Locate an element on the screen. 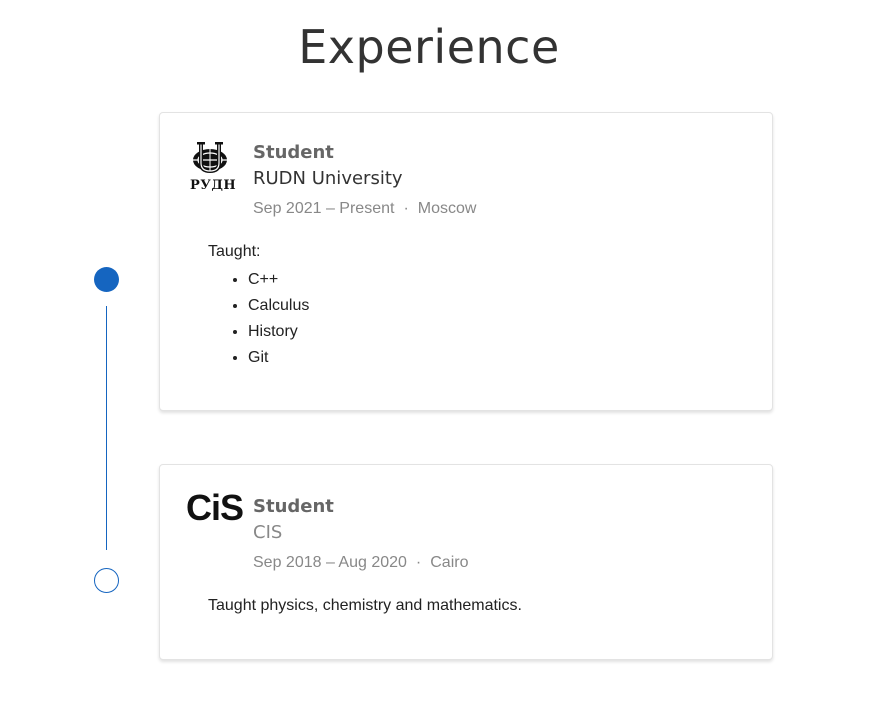 This screenshot has width=881, height=724. entry-description: Taught: C++ Calculus History Git is located at coordinates (258, 306).